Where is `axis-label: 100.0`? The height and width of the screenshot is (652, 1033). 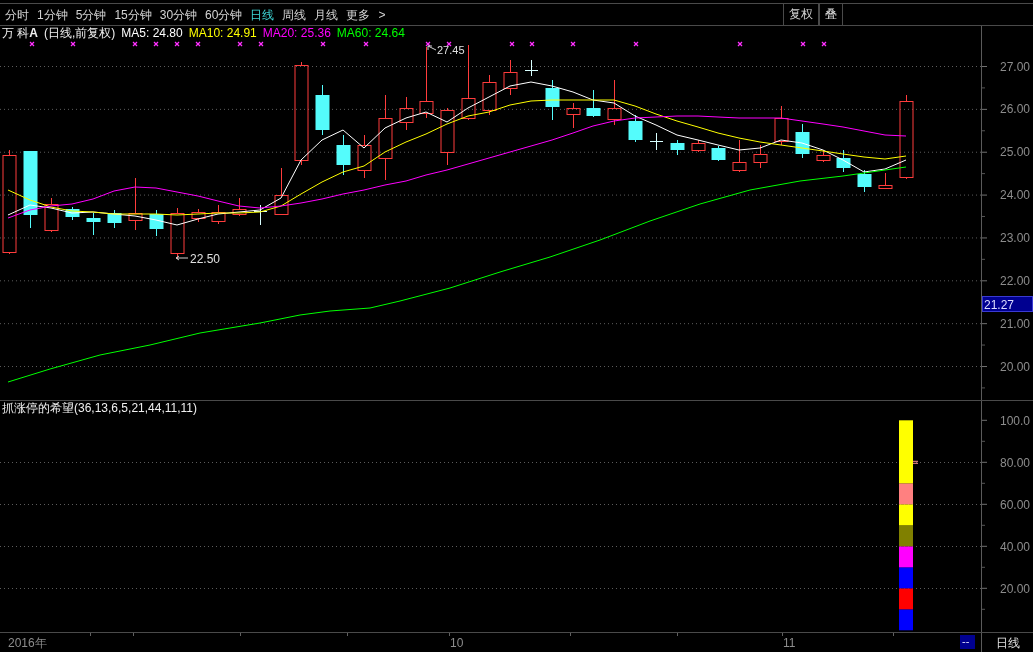 axis-label: 100.0 is located at coordinates (1014, 420).